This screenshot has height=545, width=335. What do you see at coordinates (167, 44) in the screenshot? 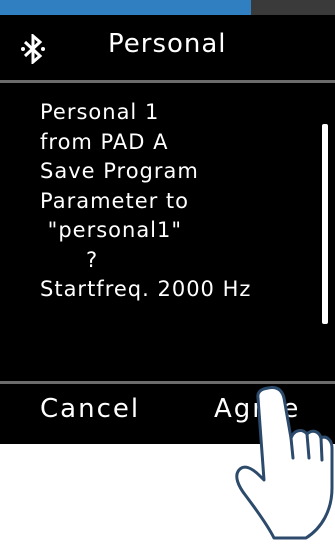
I see `page-title: Personal` at bounding box center [167, 44].